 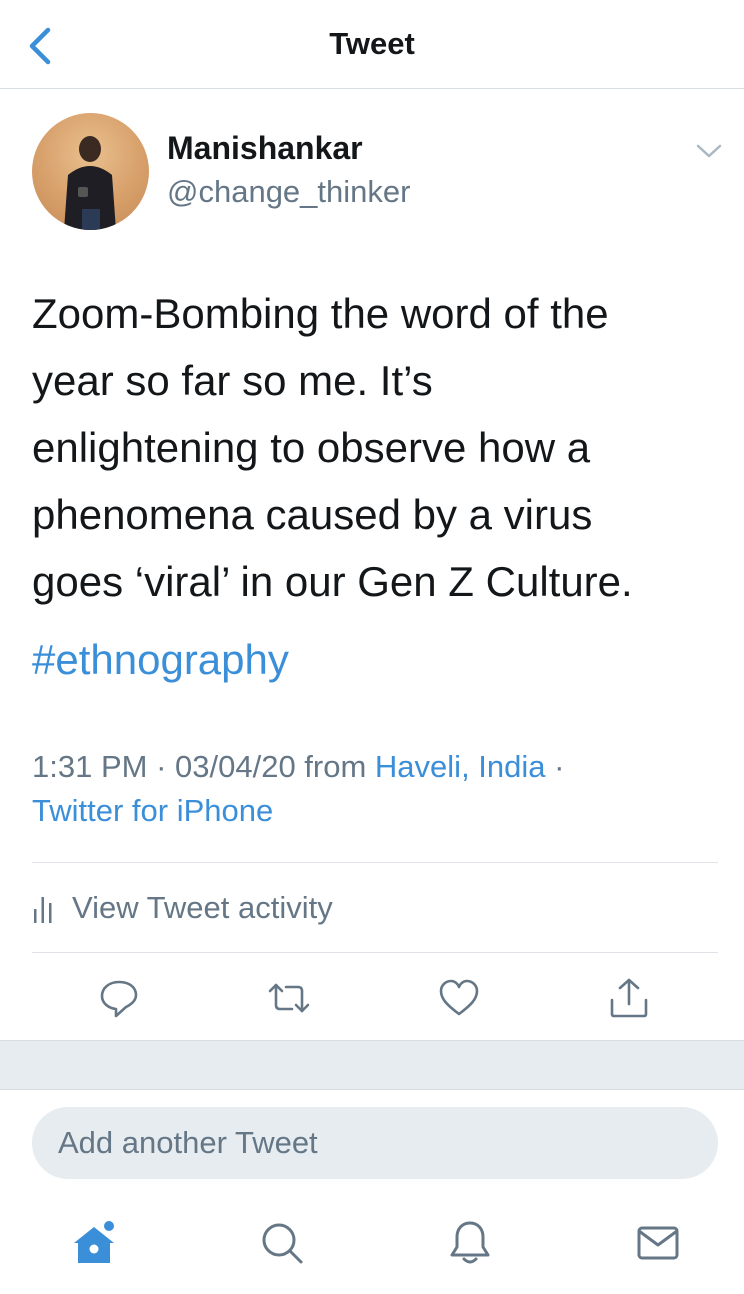 I want to click on tweet-actions, so click(x=372, y=1000).